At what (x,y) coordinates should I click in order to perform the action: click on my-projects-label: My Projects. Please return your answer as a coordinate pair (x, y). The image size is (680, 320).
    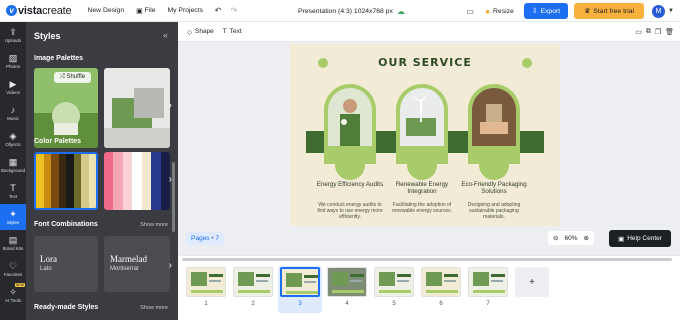
    Looking at the image, I should click on (185, 10).